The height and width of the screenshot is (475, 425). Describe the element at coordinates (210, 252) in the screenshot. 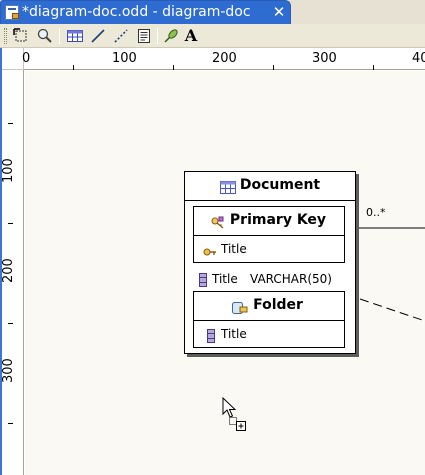

I see `key-icon` at that location.